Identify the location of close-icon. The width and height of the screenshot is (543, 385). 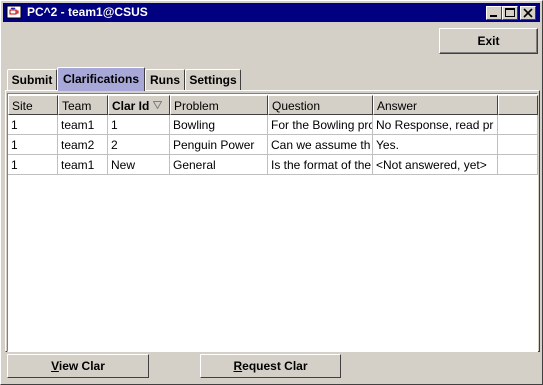
(528, 13).